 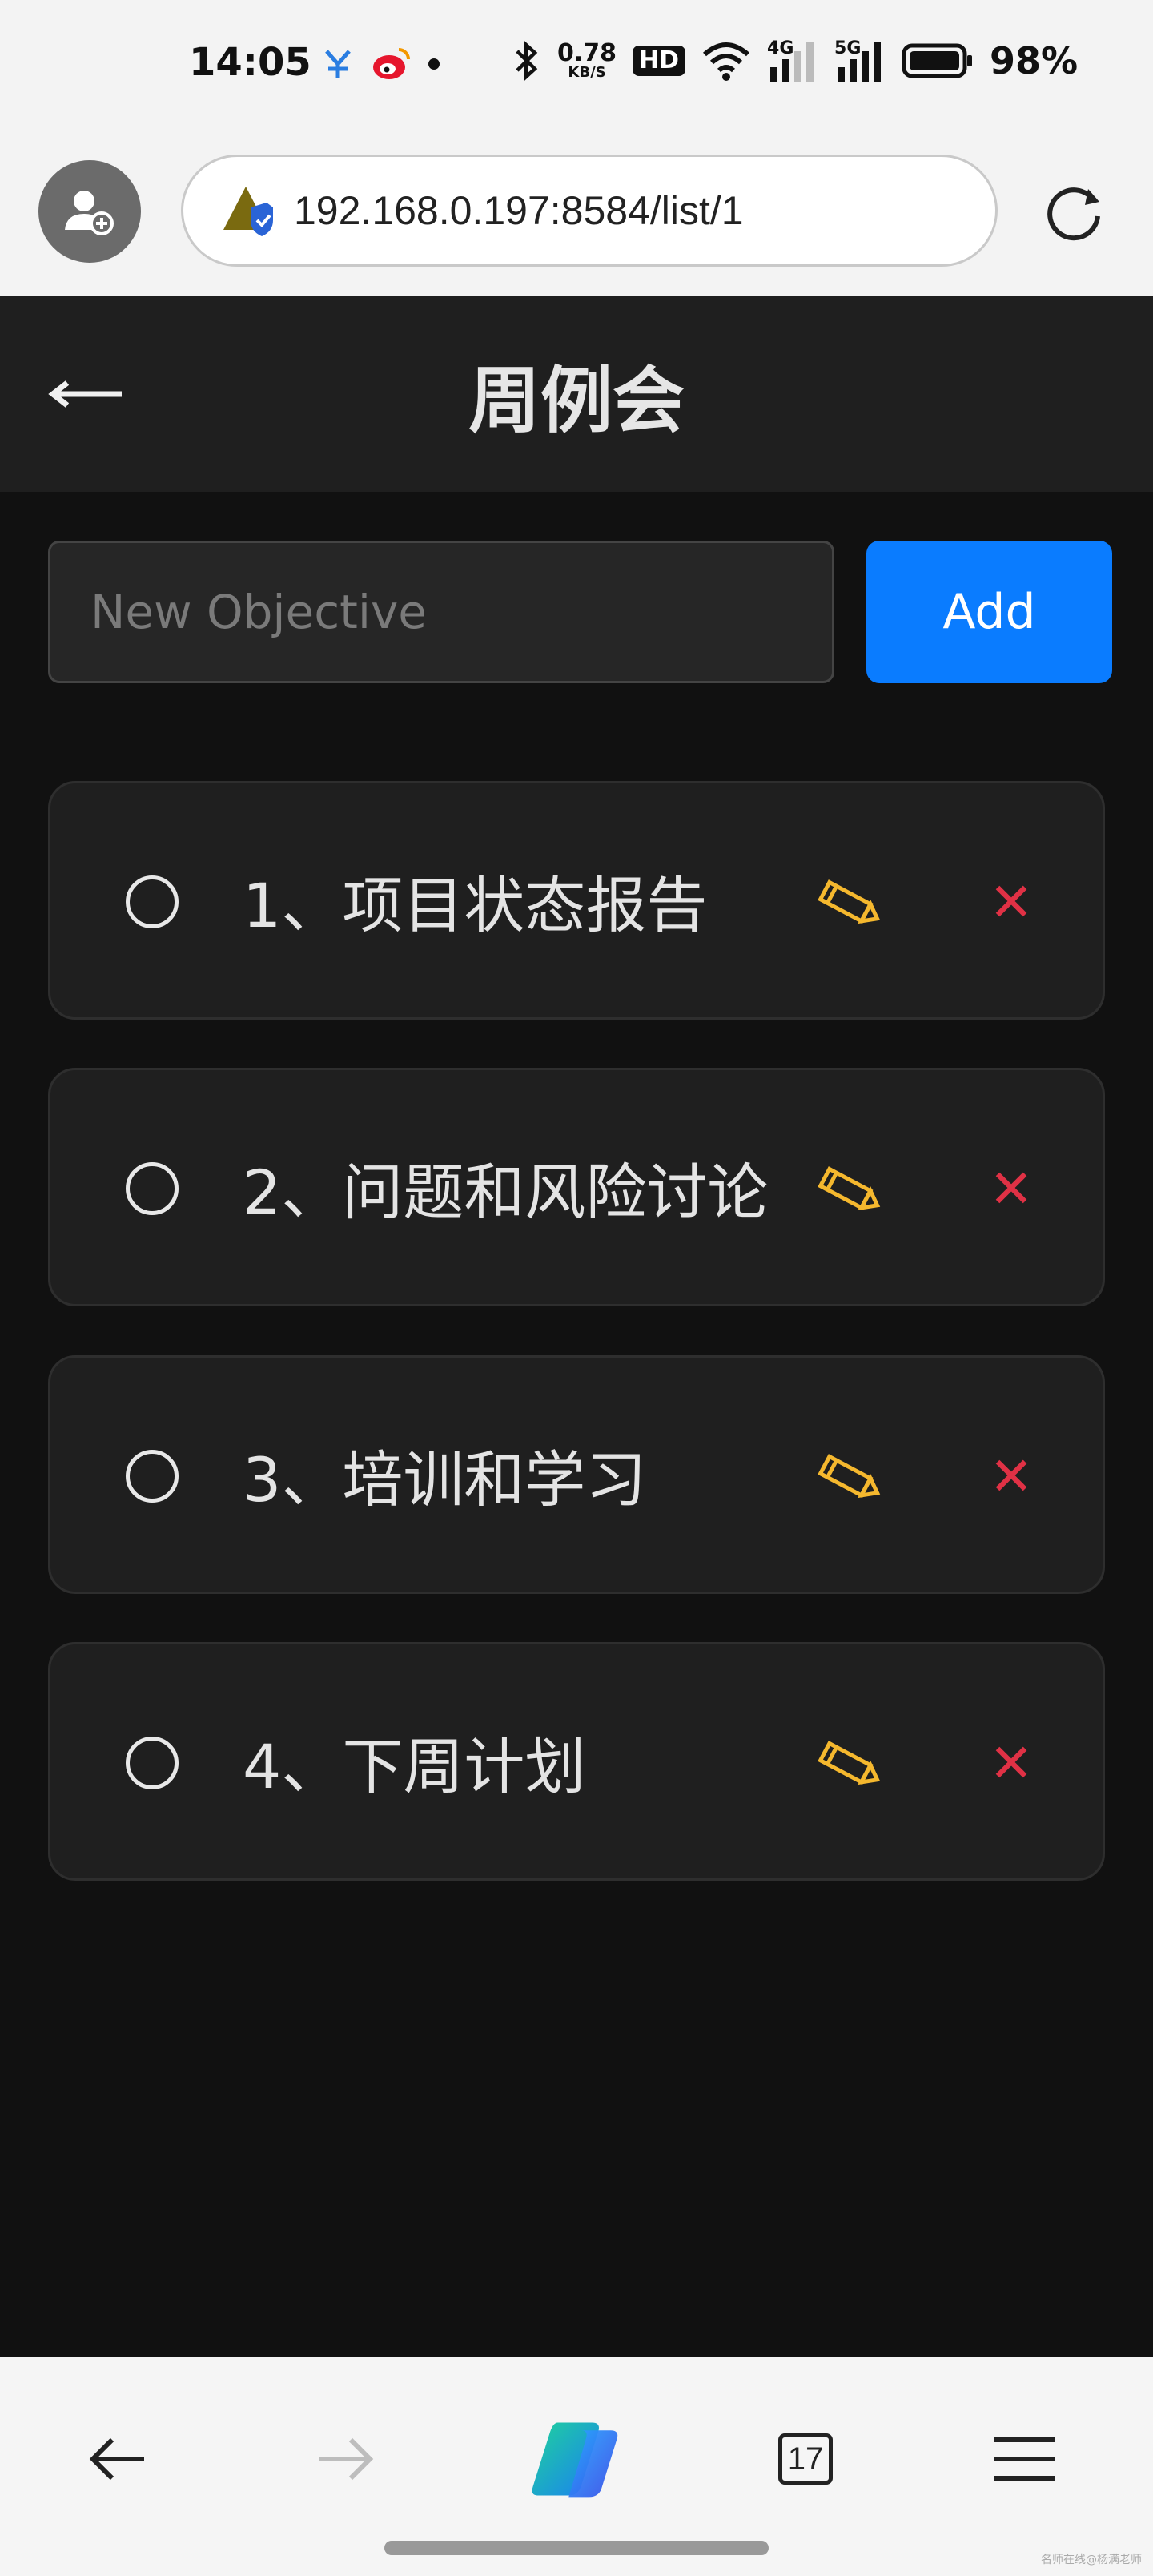 What do you see at coordinates (576, 401) in the screenshot?
I see `page-title: 周例会` at bounding box center [576, 401].